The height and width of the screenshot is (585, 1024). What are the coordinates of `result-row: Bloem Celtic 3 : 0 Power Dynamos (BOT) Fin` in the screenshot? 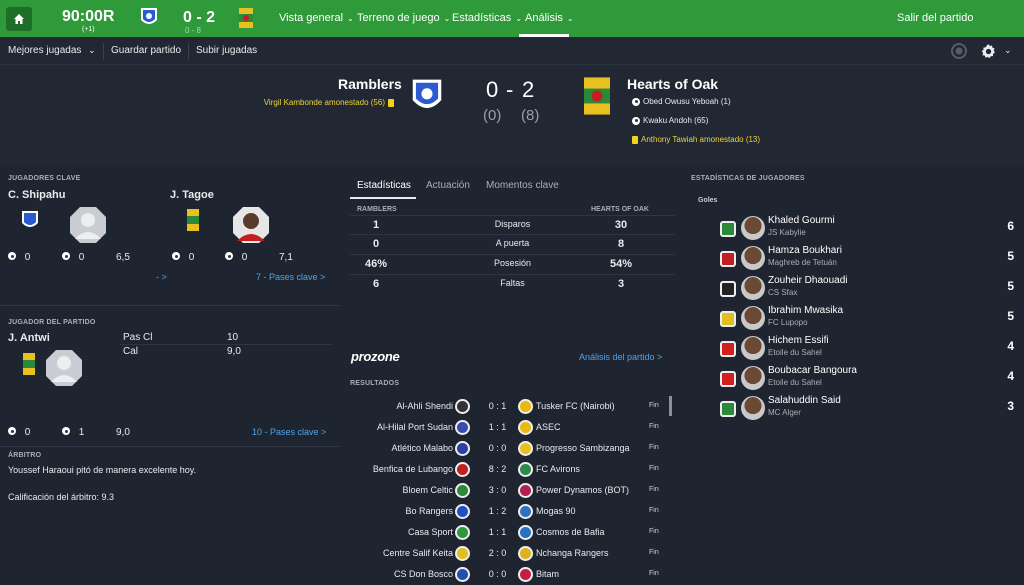 It's located at (512, 490).